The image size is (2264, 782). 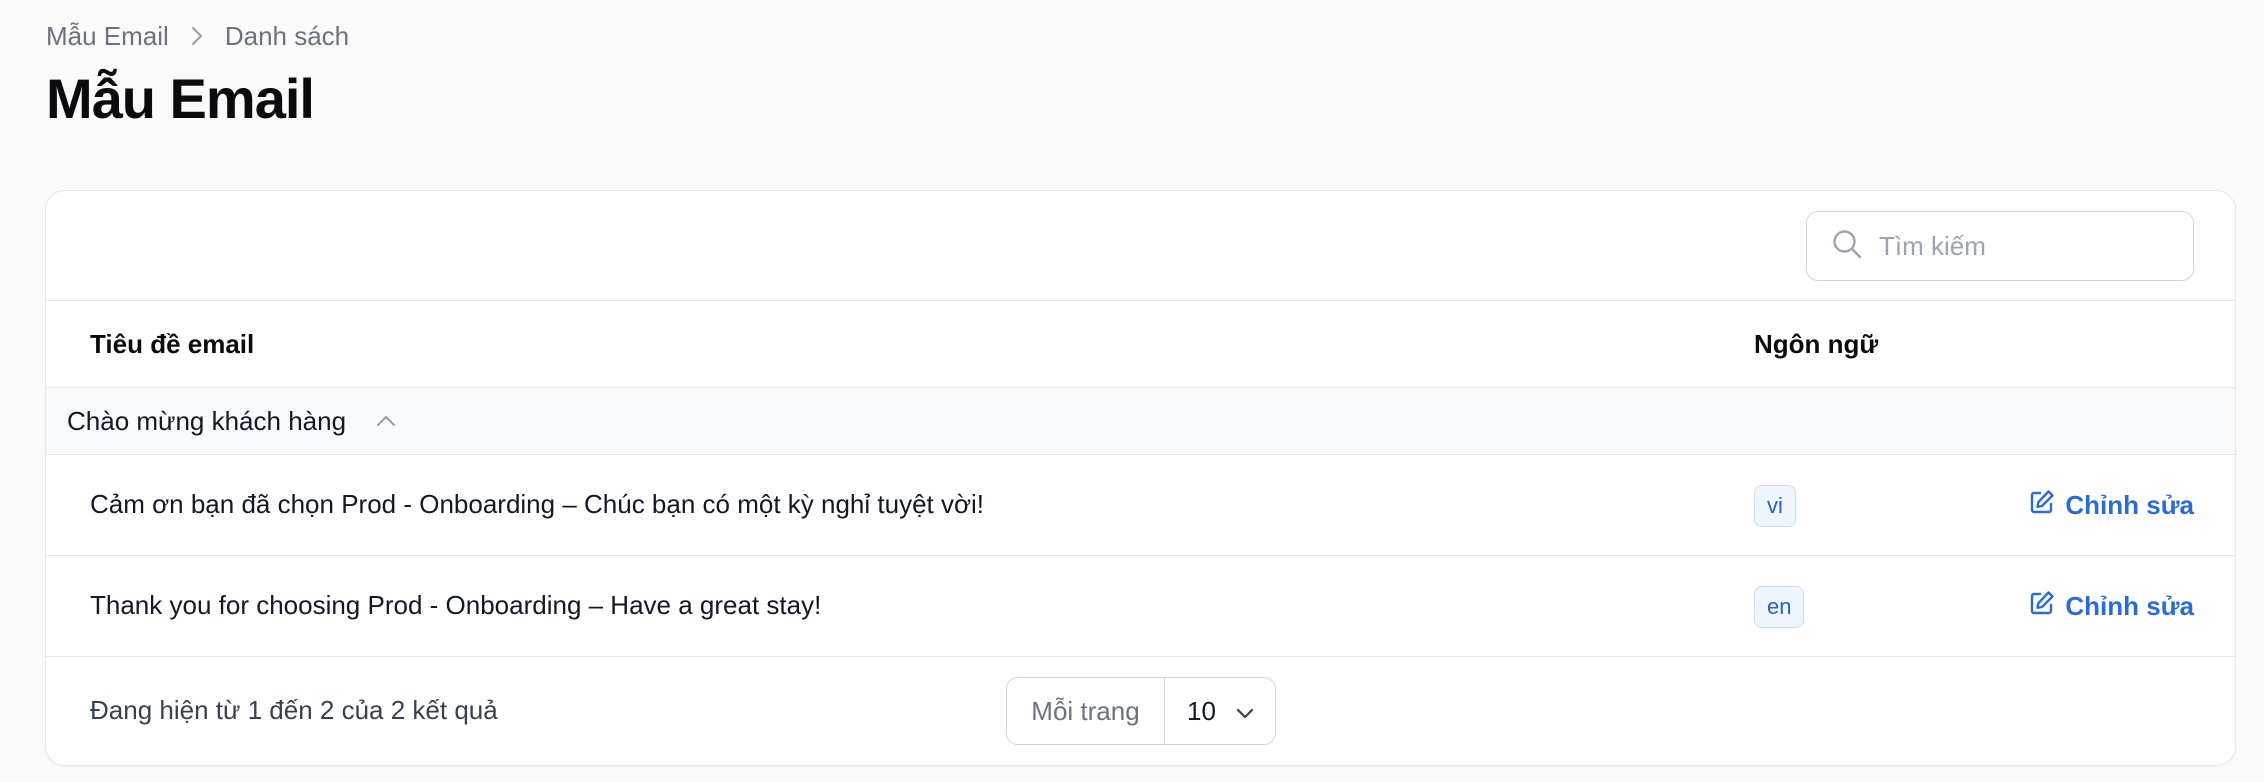 I want to click on search-icon, so click(x=1847, y=246).